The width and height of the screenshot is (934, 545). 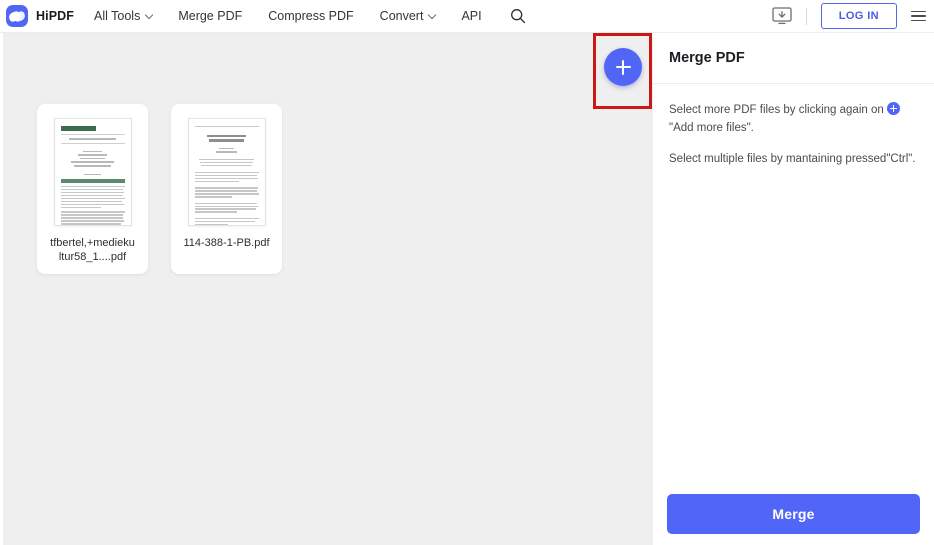 I want to click on file-name-label: 114-388-1-PB.pdf, so click(x=226, y=243).